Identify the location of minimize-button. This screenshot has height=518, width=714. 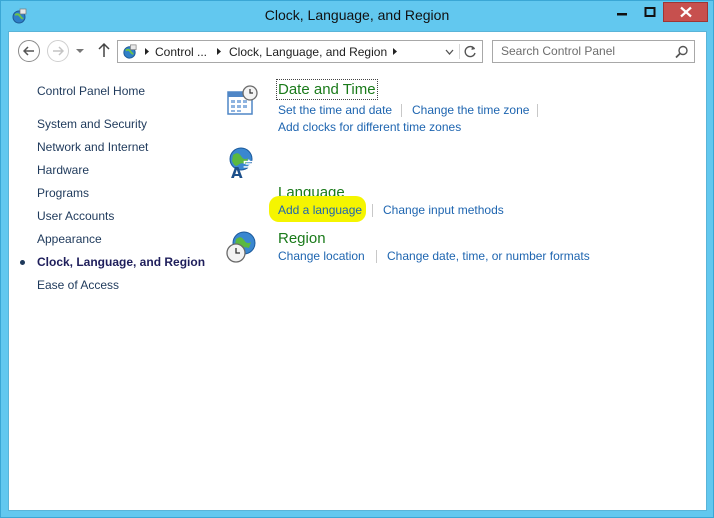
(622, 12).